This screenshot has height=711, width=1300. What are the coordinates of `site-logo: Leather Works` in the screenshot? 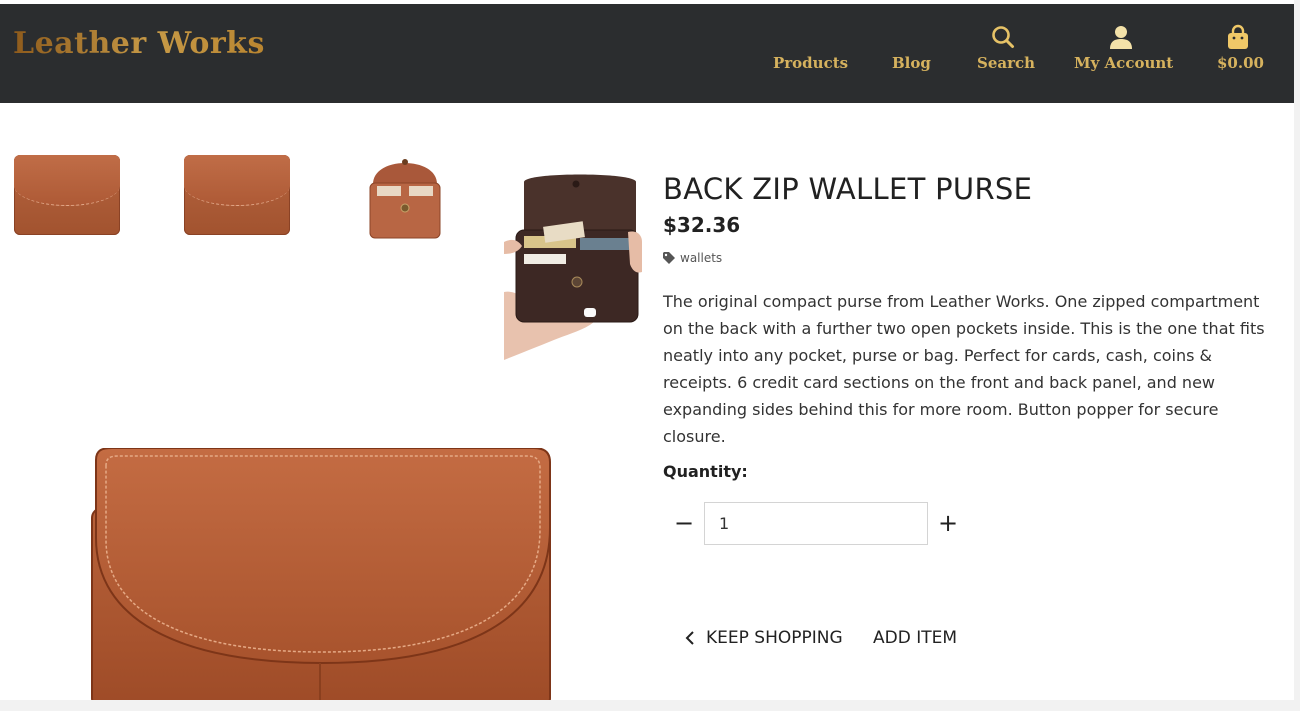 It's located at (139, 43).